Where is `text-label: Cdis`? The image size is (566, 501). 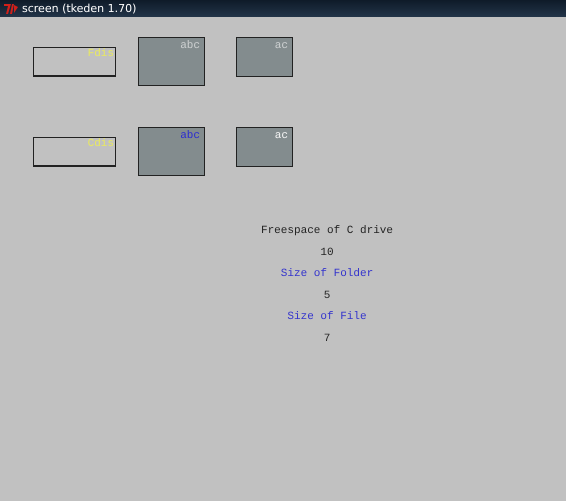
text-label: Cdis is located at coordinates (74, 152).